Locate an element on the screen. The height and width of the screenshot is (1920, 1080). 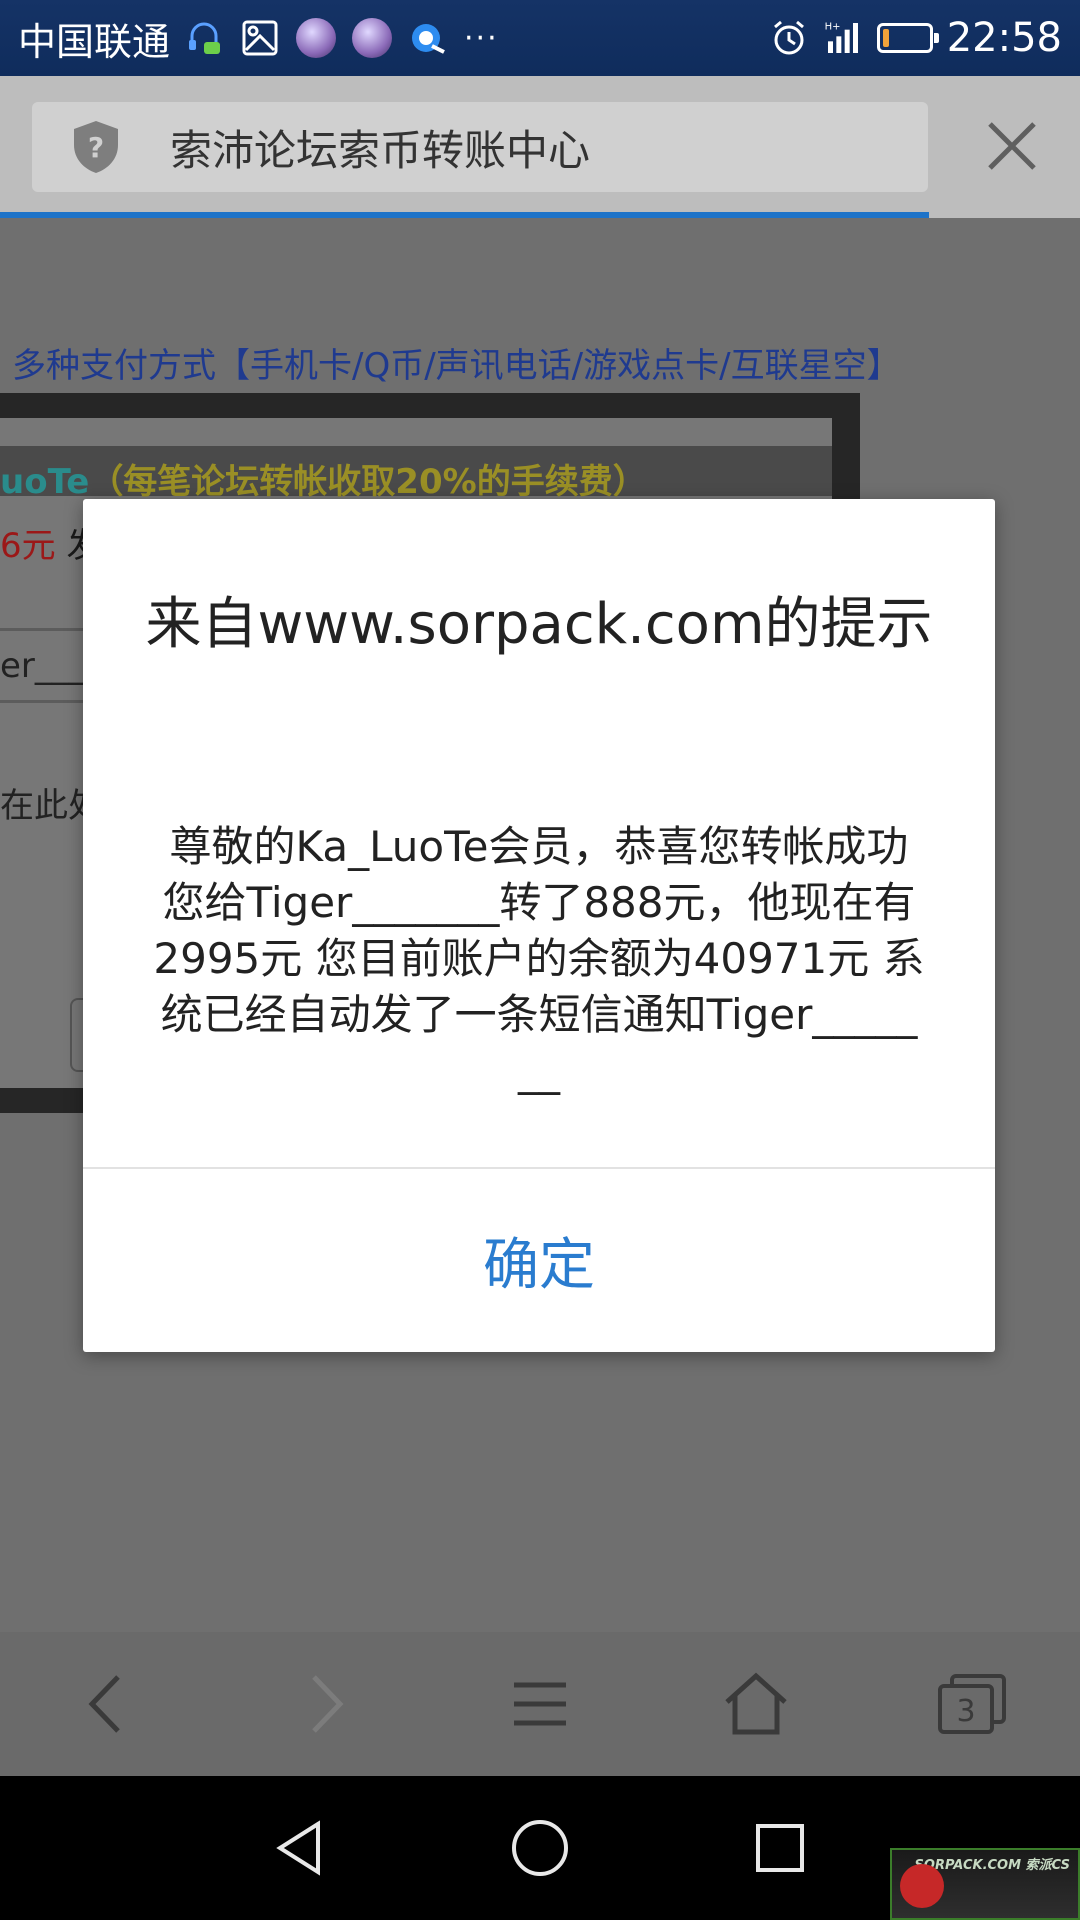
menu-icon is located at coordinates (540, 1704).